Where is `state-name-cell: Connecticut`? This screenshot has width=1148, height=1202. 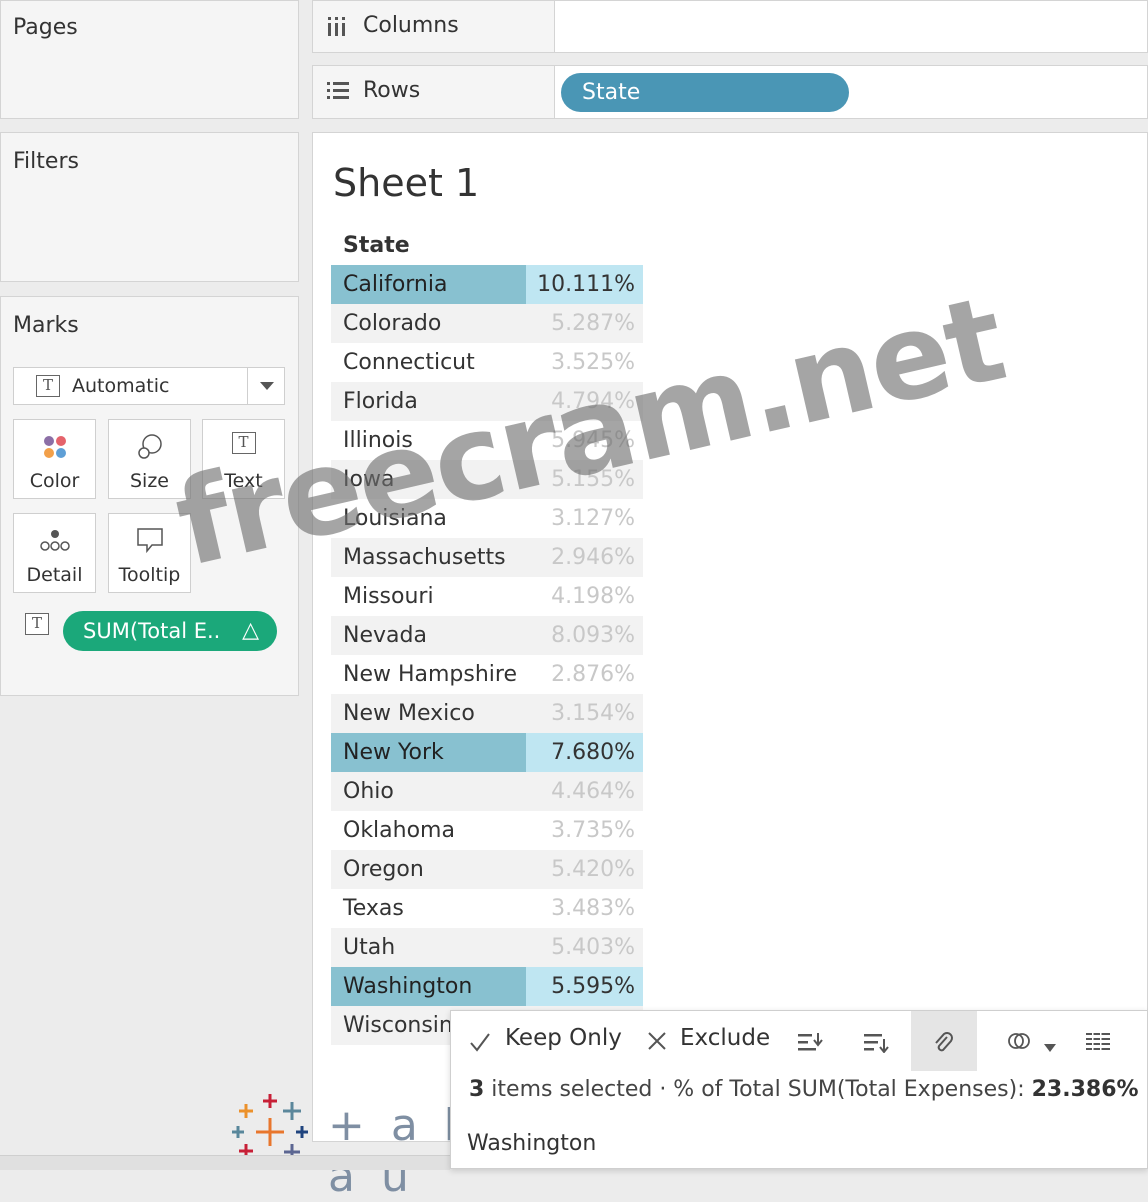 state-name-cell: Connecticut is located at coordinates (428, 362).